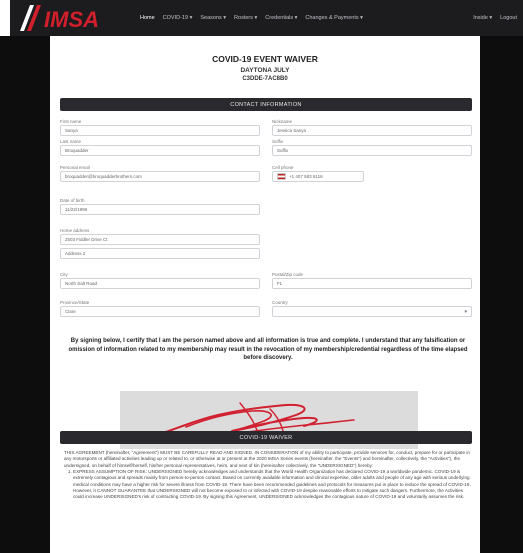 Image resolution: width=523 pixels, height=553 pixels. I want to click on last-name-field: Last name Broquadder, so click(160, 147).